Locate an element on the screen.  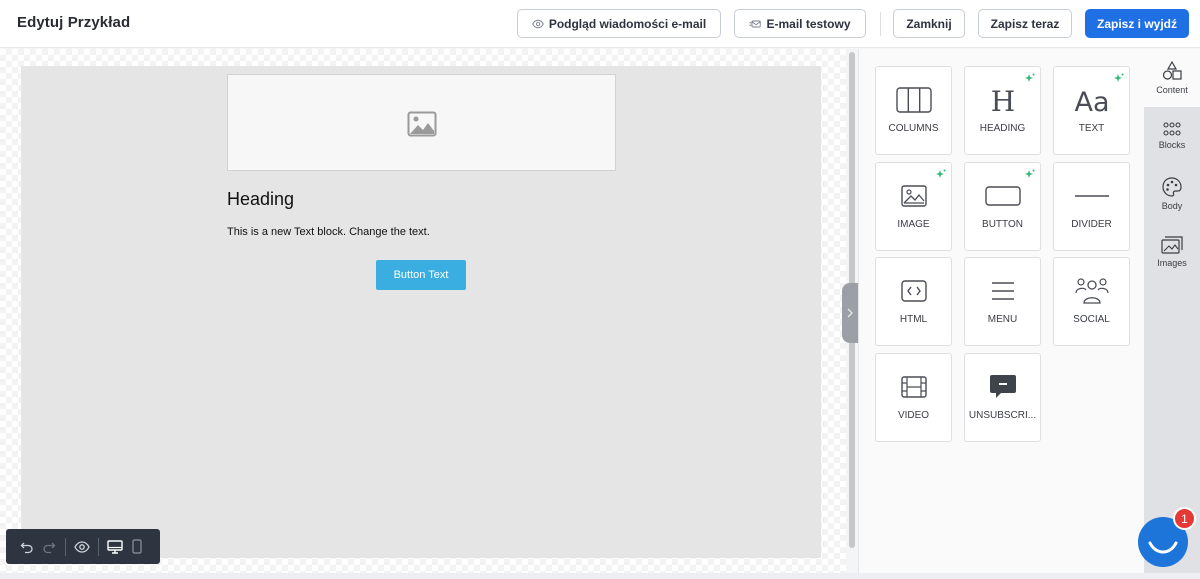
svg-text: H is located at coordinates (1002, 100).